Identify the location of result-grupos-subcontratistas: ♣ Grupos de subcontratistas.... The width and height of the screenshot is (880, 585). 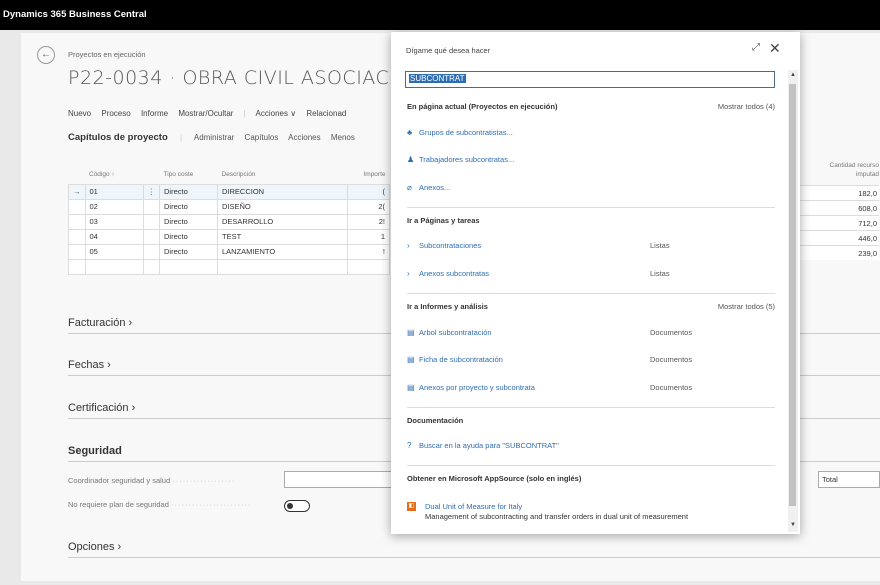
(591, 132).